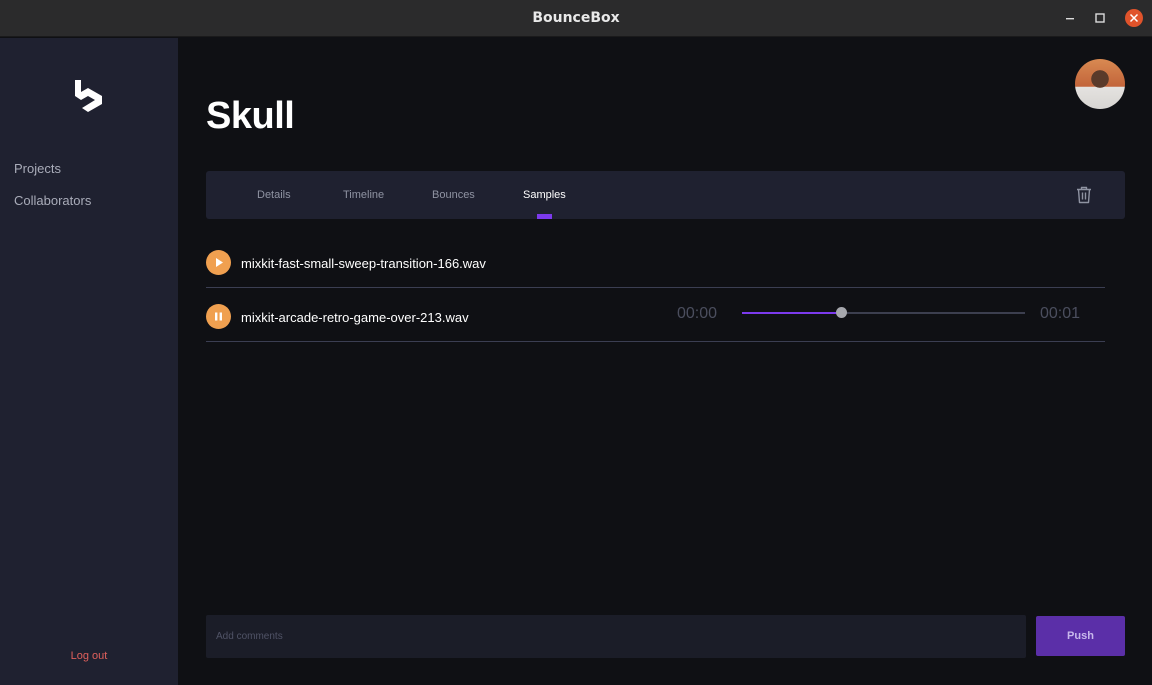 The image size is (1152, 685). I want to click on play-button, so click(218, 262).